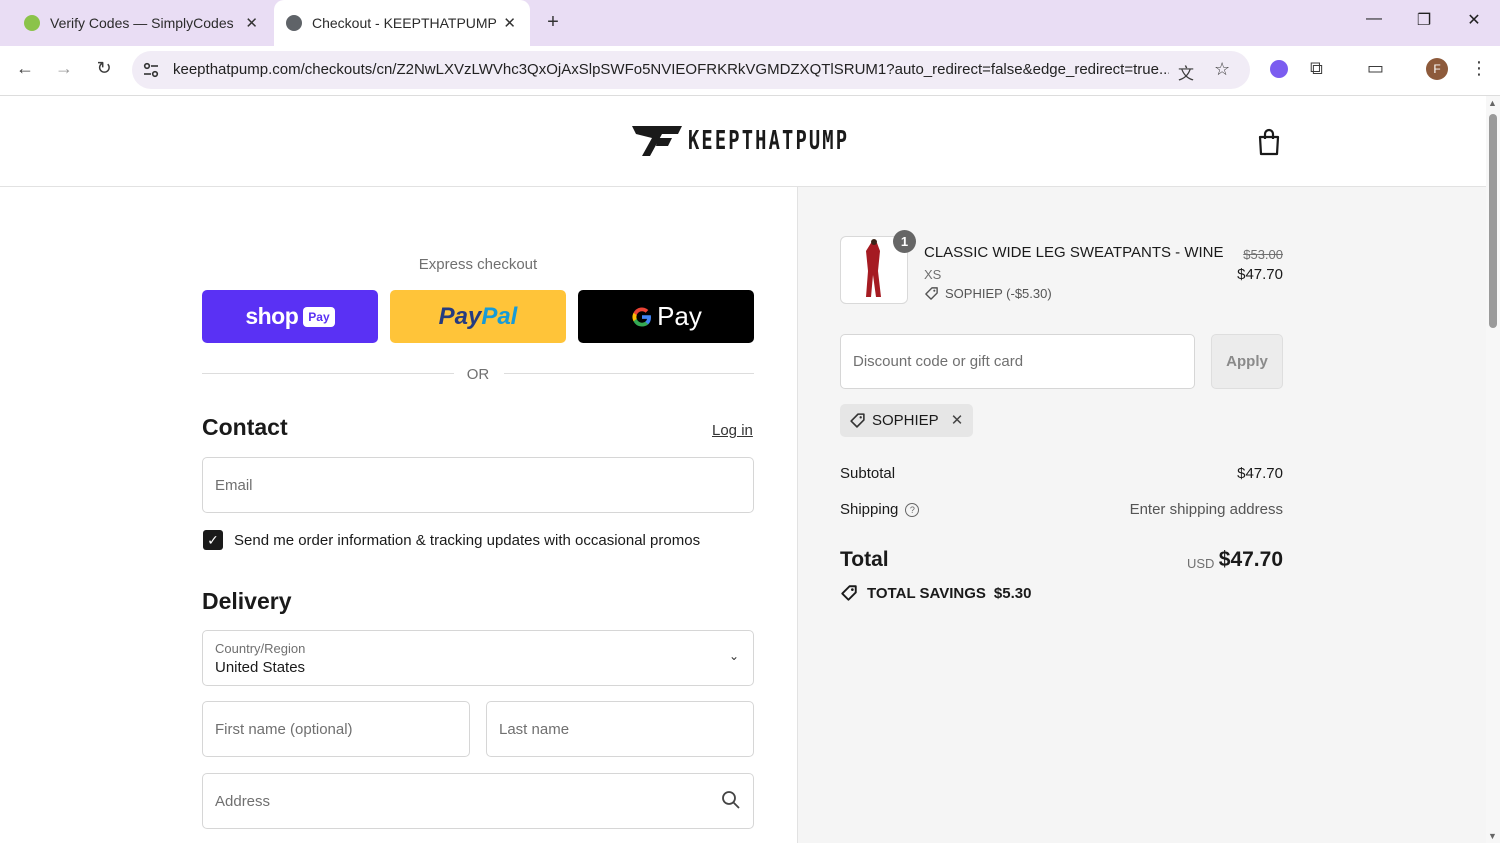 The image size is (1500, 843). I want to click on first-name-placeholder: First name (optional), so click(284, 729).